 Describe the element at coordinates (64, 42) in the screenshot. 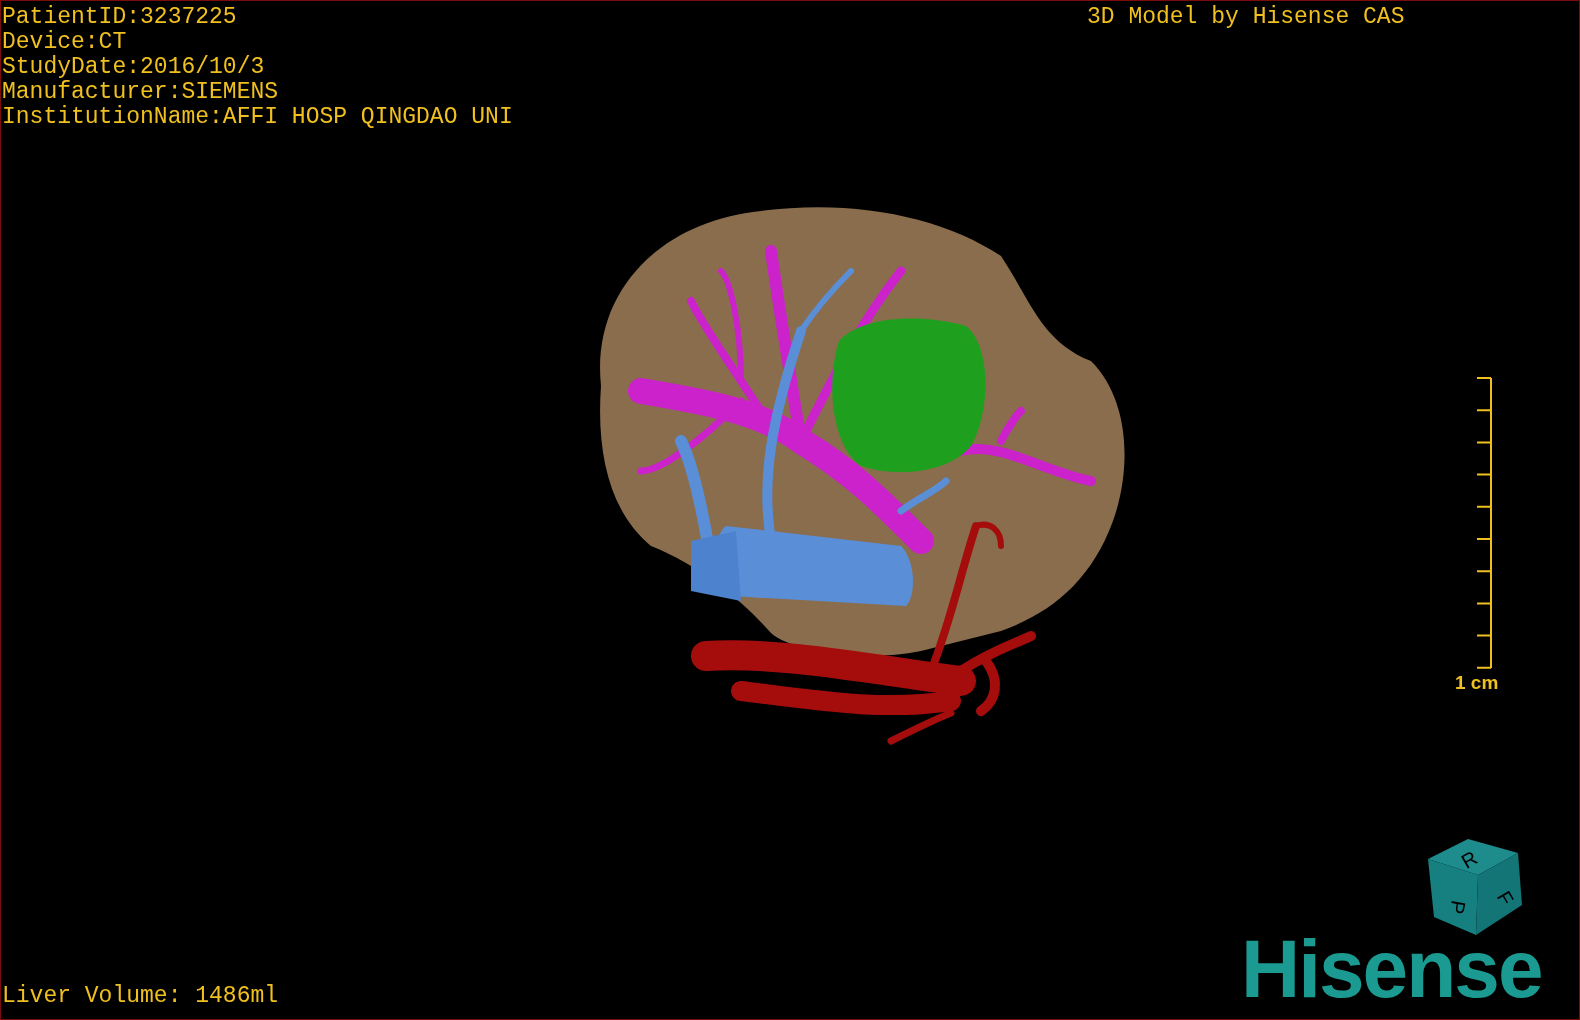

I see `patient-info-line: Device:CT` at that location.